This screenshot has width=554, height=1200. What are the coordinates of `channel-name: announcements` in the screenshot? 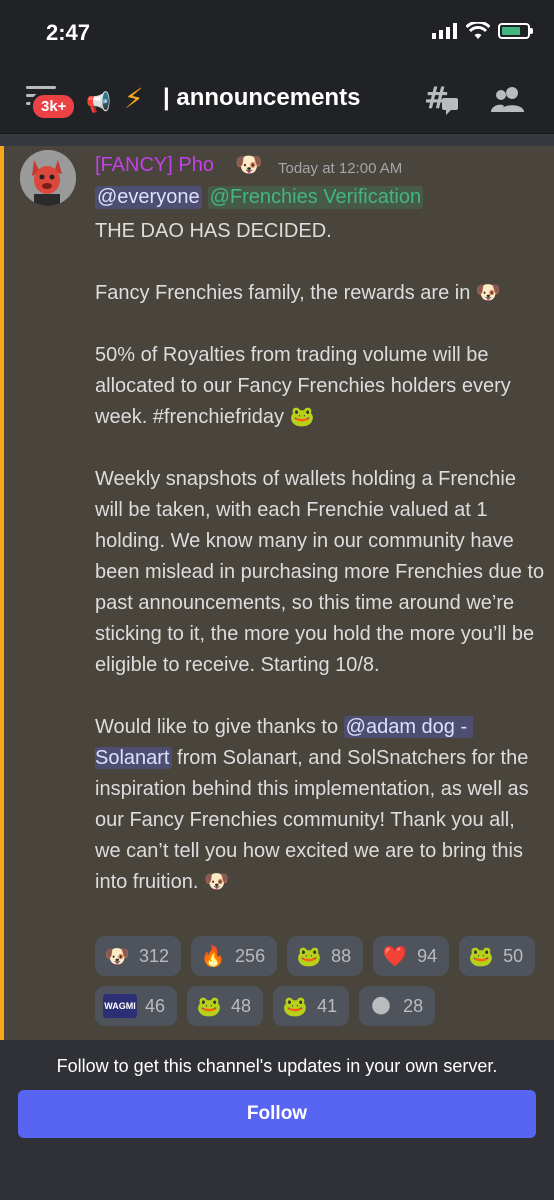 It's located at (268, 97).